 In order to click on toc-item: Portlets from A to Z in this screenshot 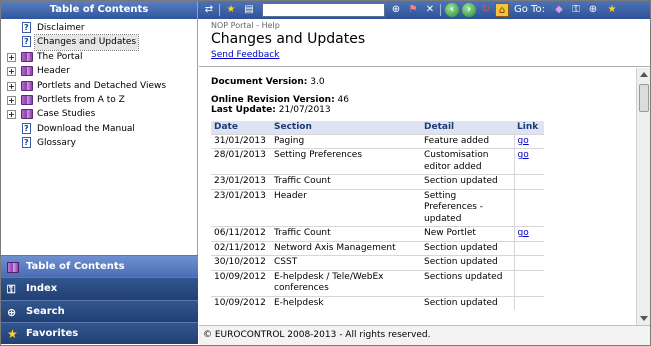, I will do `click(99, 100)`.